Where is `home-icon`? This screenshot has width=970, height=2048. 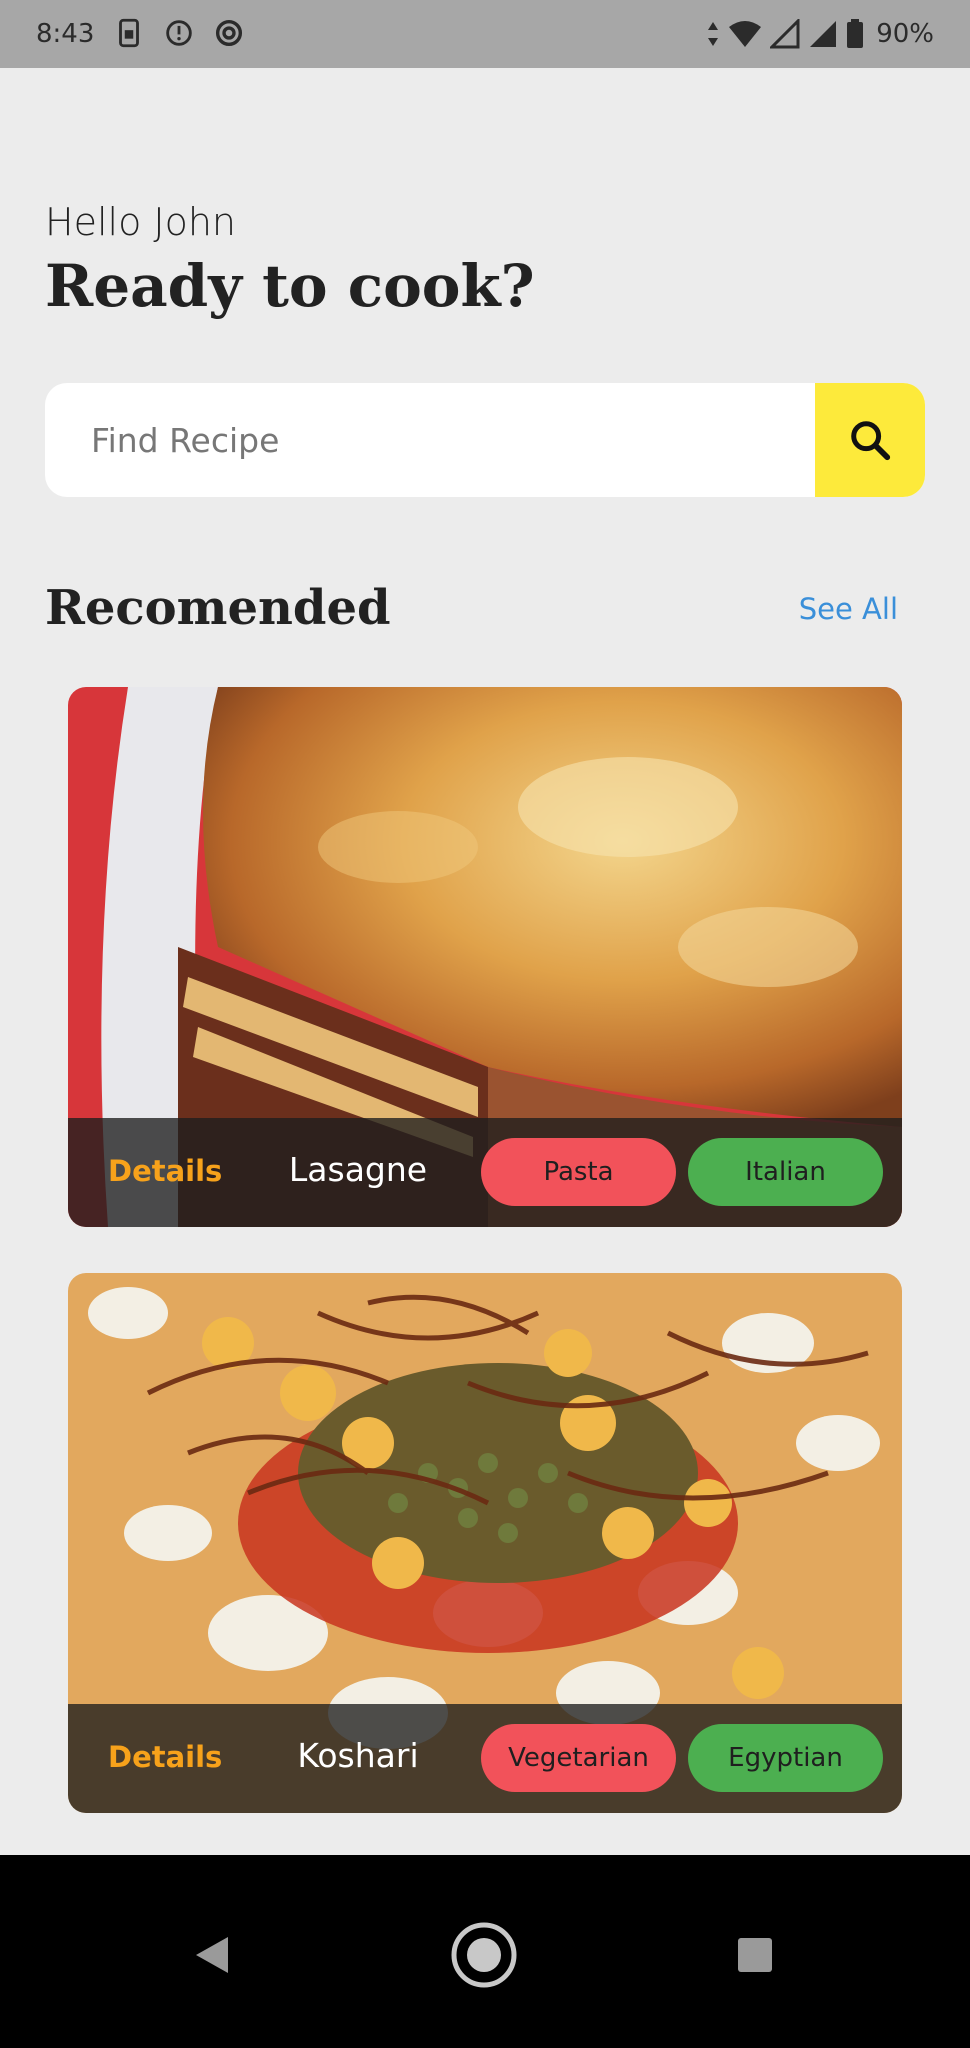
home-icon is located at coordinates (484, 1955).